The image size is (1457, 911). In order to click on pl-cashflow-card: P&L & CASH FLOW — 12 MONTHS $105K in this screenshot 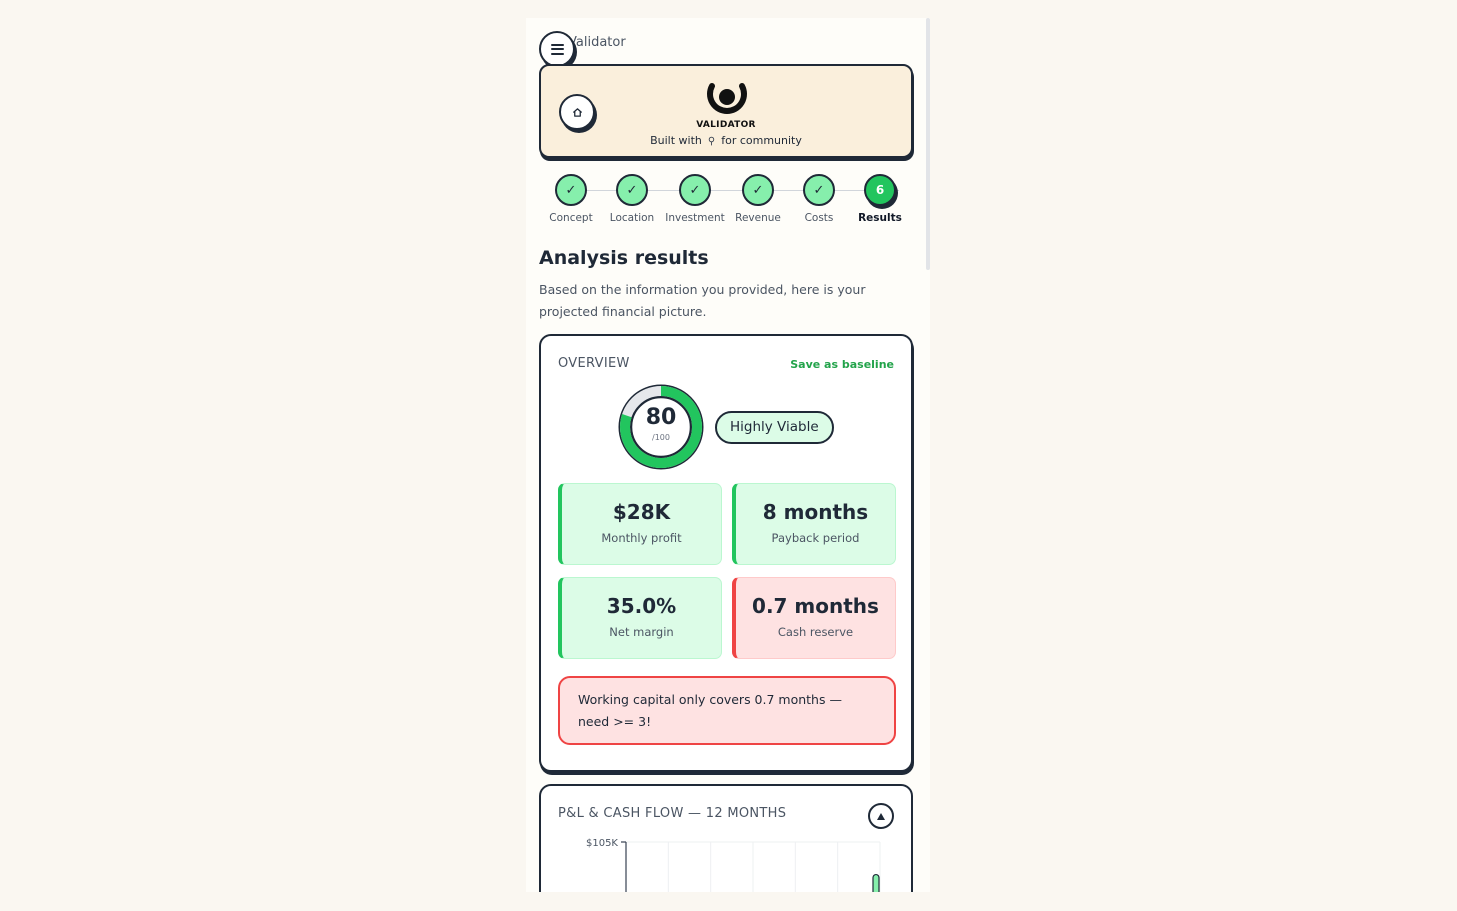, I will do `click(726, 838)`.